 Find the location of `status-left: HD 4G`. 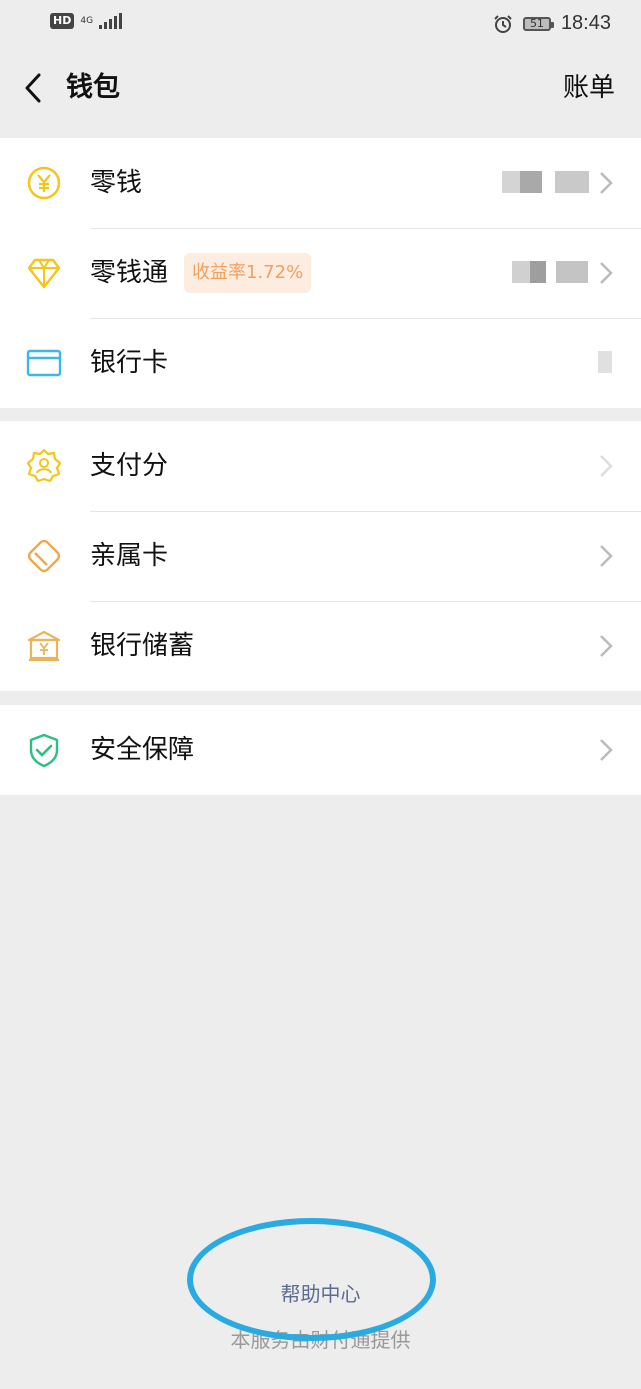

status-left: HD 4G is located at coordinates (86, 21).